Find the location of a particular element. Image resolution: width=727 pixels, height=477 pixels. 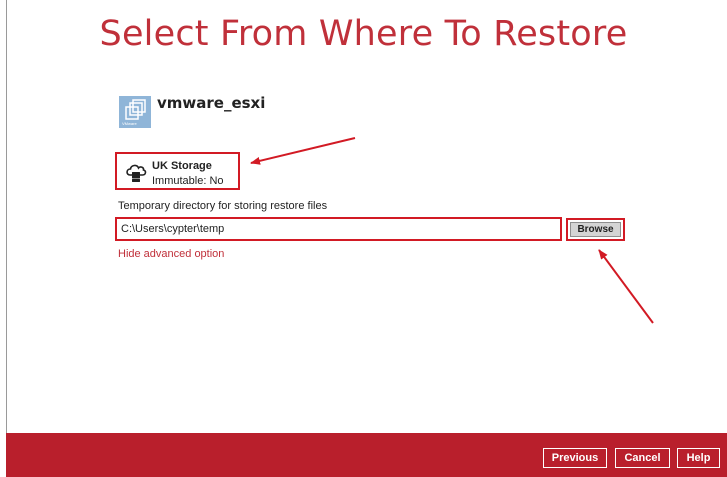

previous-button: Previous is located at coordinates (575, 458).